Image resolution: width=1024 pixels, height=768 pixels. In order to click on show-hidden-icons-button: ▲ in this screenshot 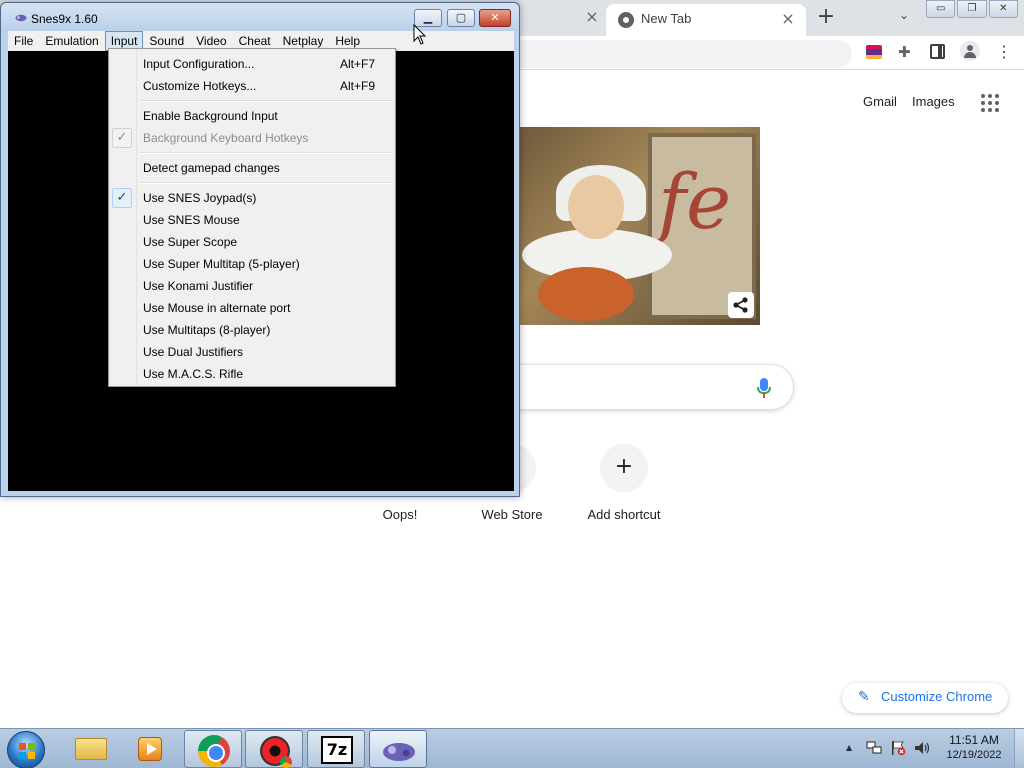, I will do `click(849, 747)`.